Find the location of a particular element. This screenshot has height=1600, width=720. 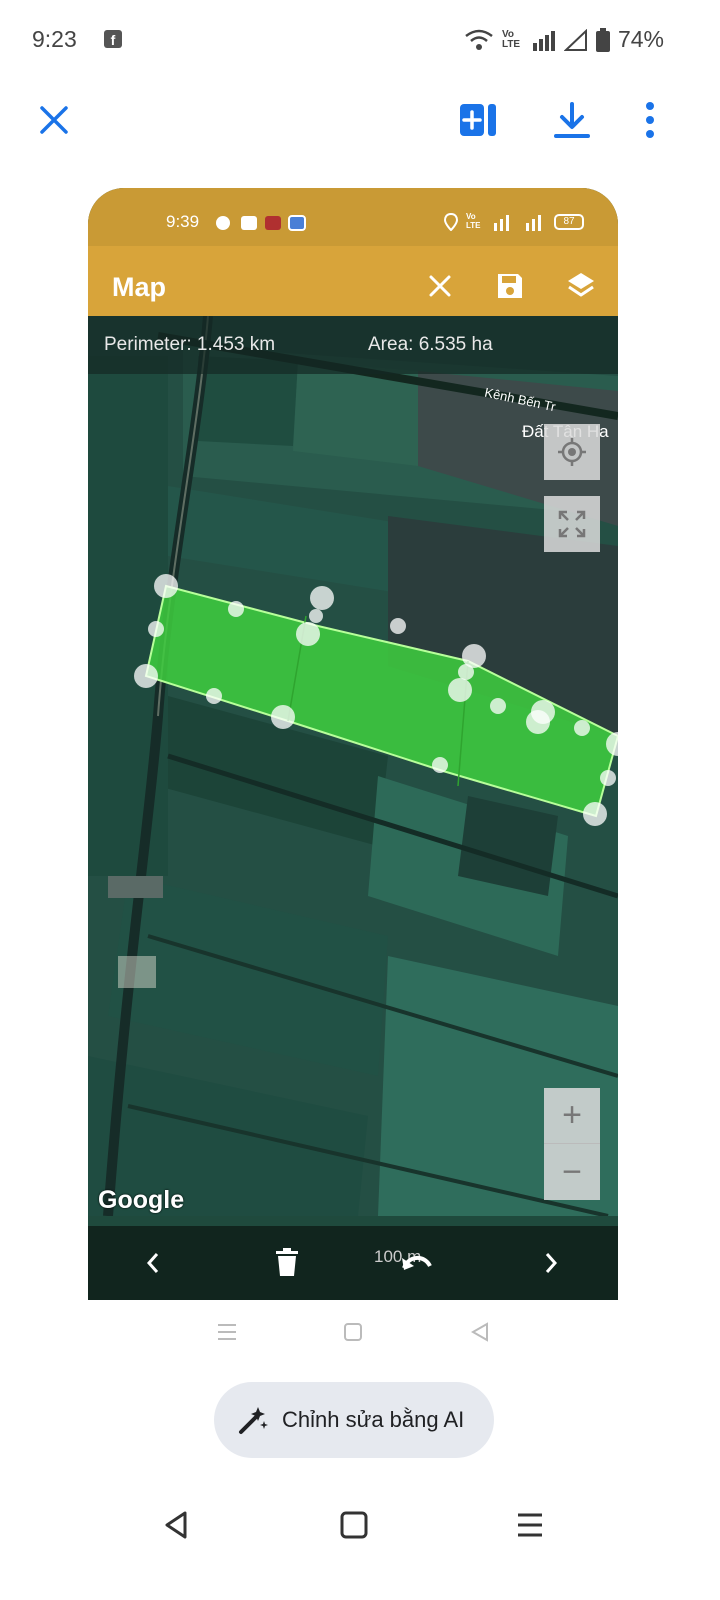

inner-status-bar: 9:39 Vo LTE 87 is located at coordinates (353, 217).